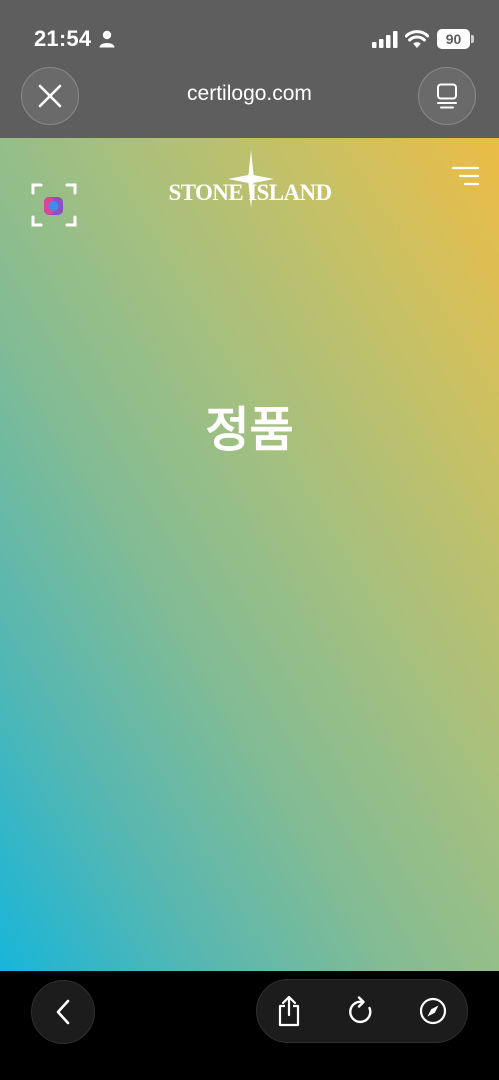  Describe the element at coordinates (453, 39) in the screenshot. I see `battery-icon: 90` at that location.